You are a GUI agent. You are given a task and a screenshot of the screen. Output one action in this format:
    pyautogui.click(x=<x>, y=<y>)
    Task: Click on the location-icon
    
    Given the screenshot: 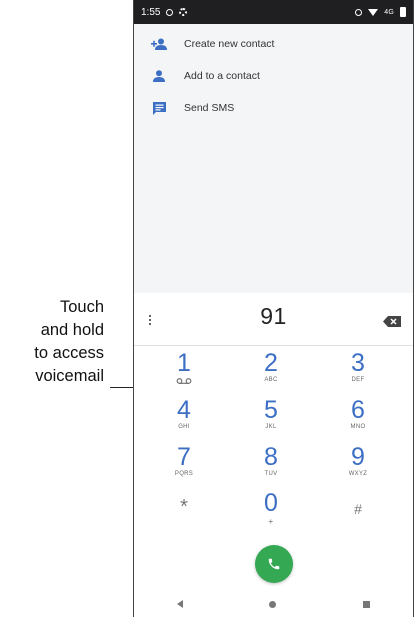 What is the action you would take?
    pyautogui.click(x=359, y=12)
    